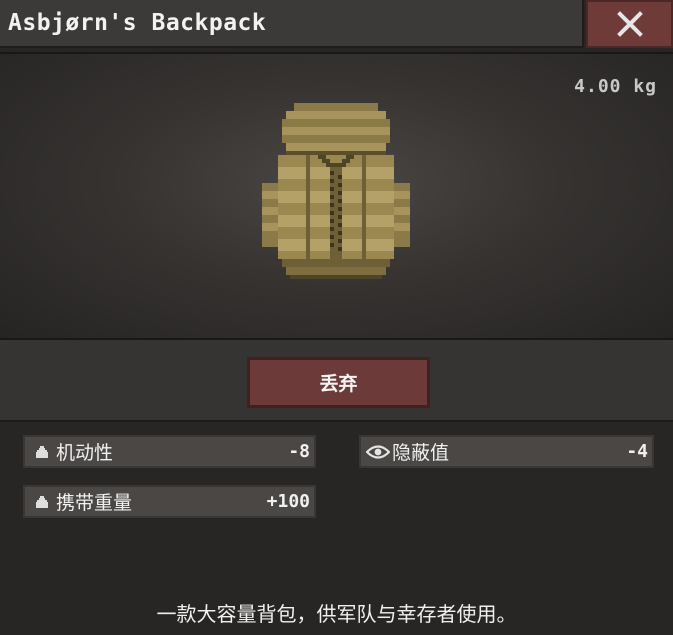 The width and height of the screenshot is (673, 635). What do you see at coordinates (506, 451) in the screenshot?
I see `stat-stealth: 隐蔽值 -4` at bounding box center [506, 451].